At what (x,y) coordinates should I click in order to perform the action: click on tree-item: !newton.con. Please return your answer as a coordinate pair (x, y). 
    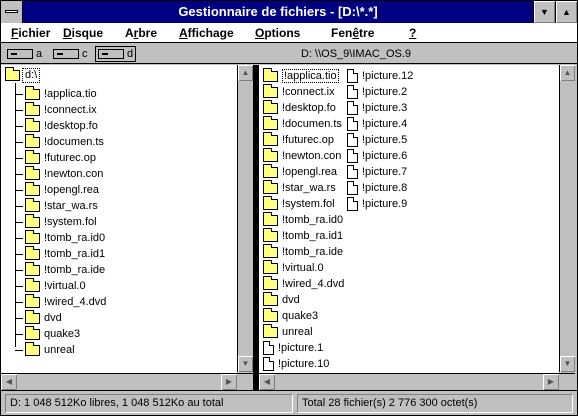
    Looking at the image, I should click on (64, 173).